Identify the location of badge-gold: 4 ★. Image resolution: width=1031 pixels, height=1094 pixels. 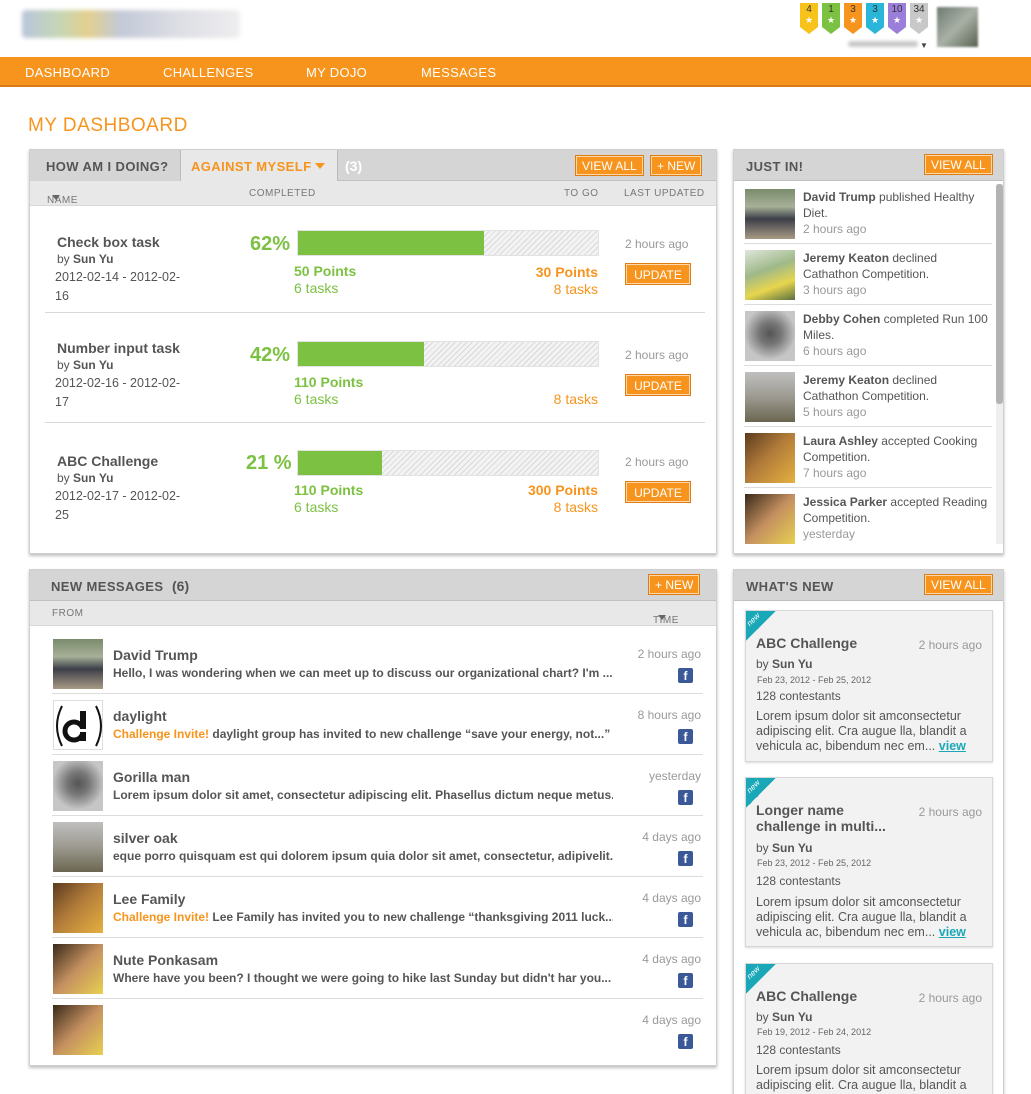
(809, 18).